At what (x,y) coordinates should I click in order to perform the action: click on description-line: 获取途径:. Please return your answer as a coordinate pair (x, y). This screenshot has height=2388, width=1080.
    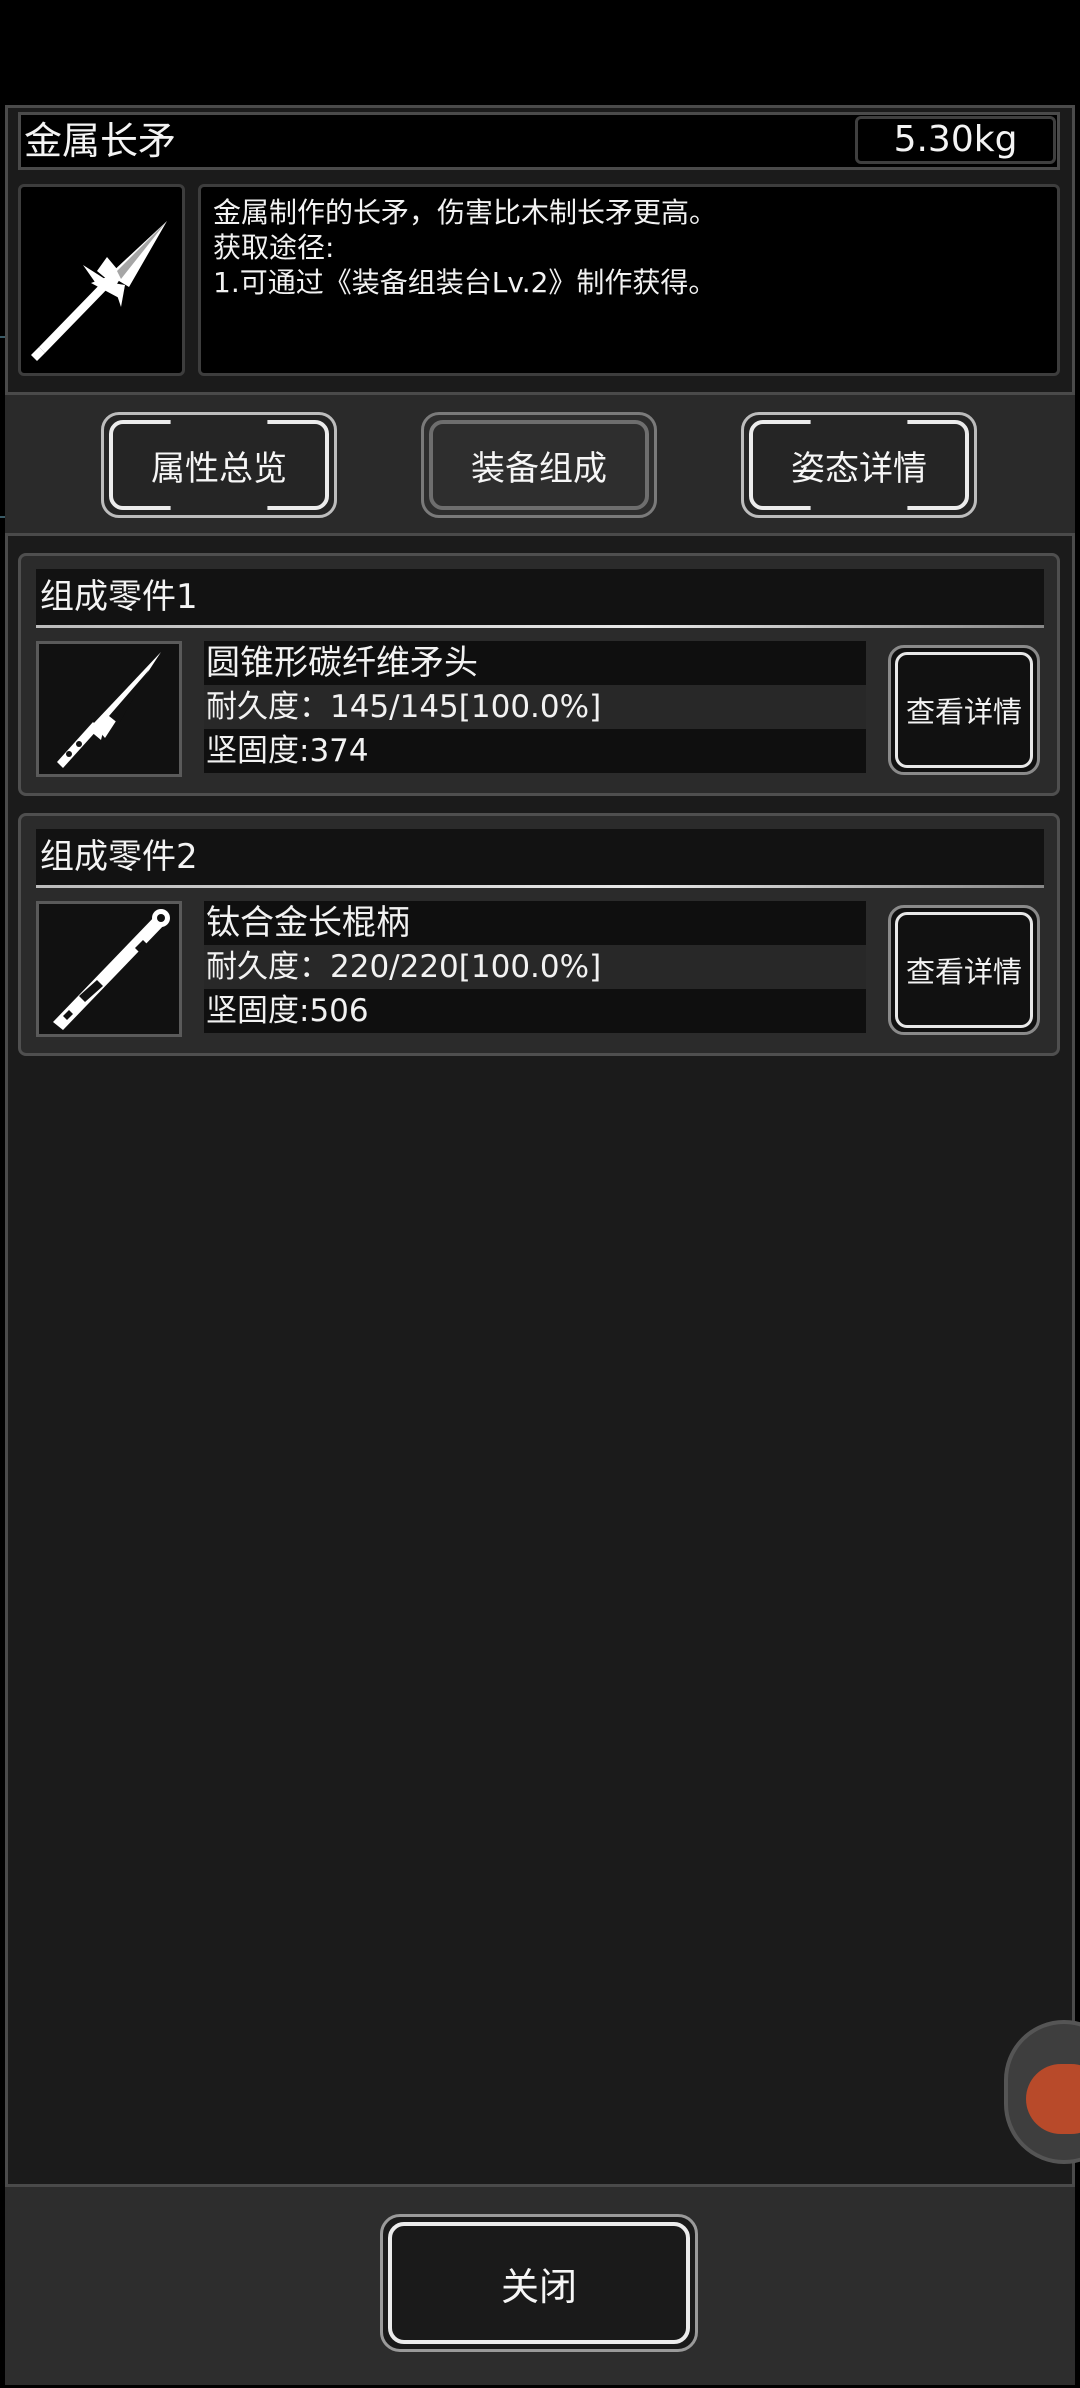
    Looking at the image, I should click on (274, 247).